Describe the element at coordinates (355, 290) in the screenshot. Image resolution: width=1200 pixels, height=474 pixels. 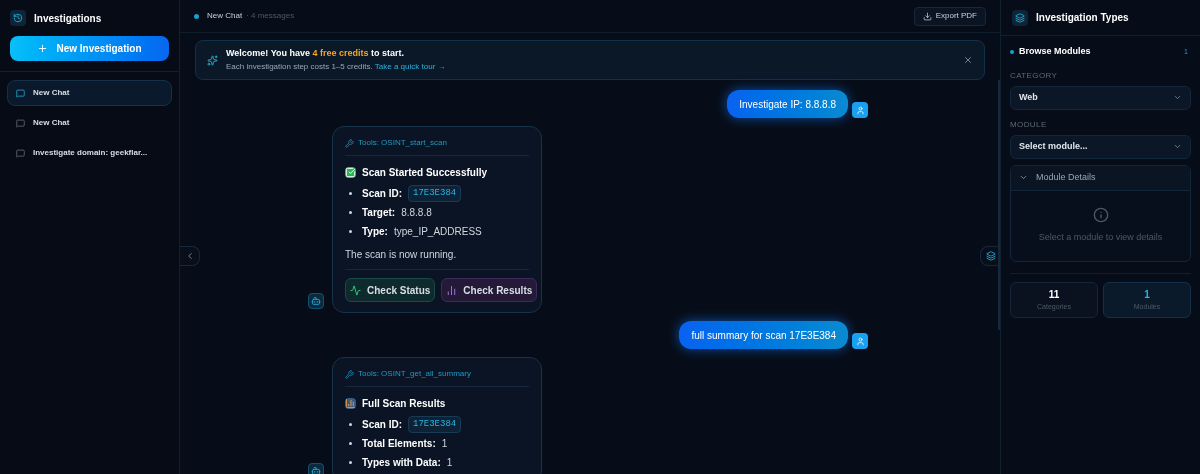
I see `pulse-icon` at that location.